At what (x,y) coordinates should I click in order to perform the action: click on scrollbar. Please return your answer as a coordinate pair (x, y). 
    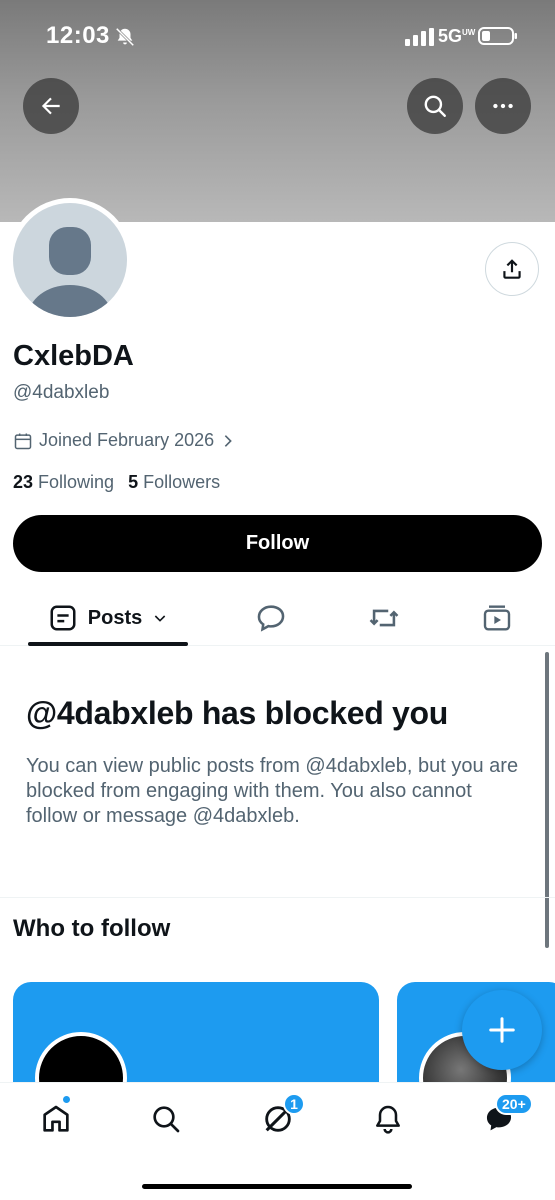
    Looking at the image, I should click on (547, 800).